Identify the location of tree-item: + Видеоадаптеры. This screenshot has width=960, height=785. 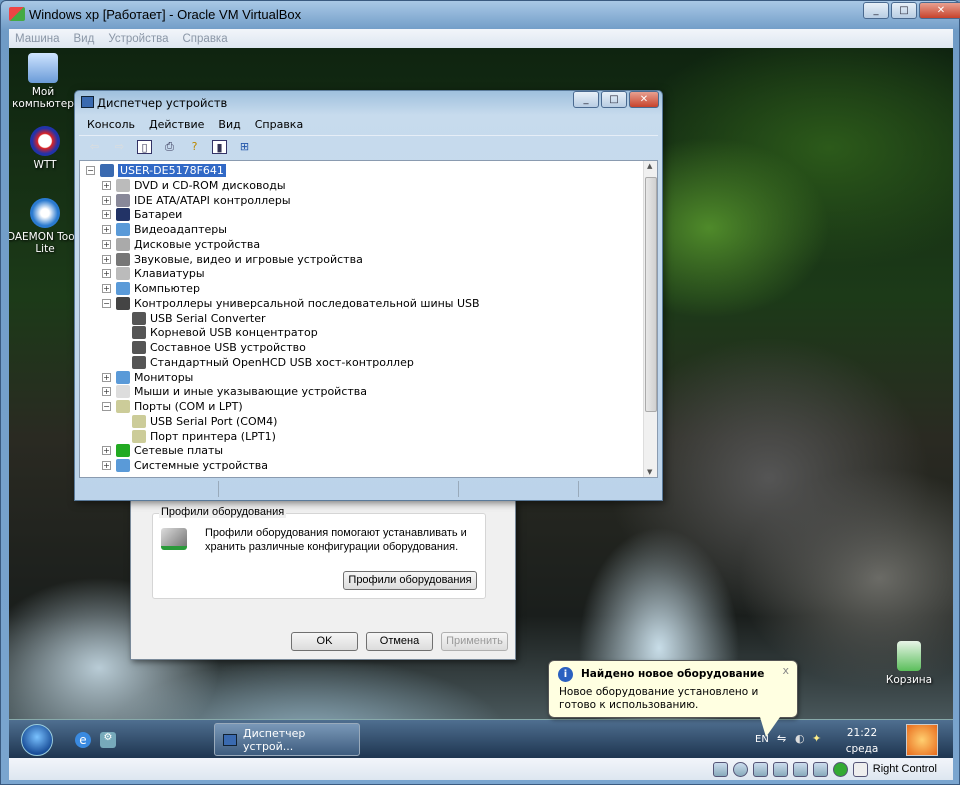
(164, 229).